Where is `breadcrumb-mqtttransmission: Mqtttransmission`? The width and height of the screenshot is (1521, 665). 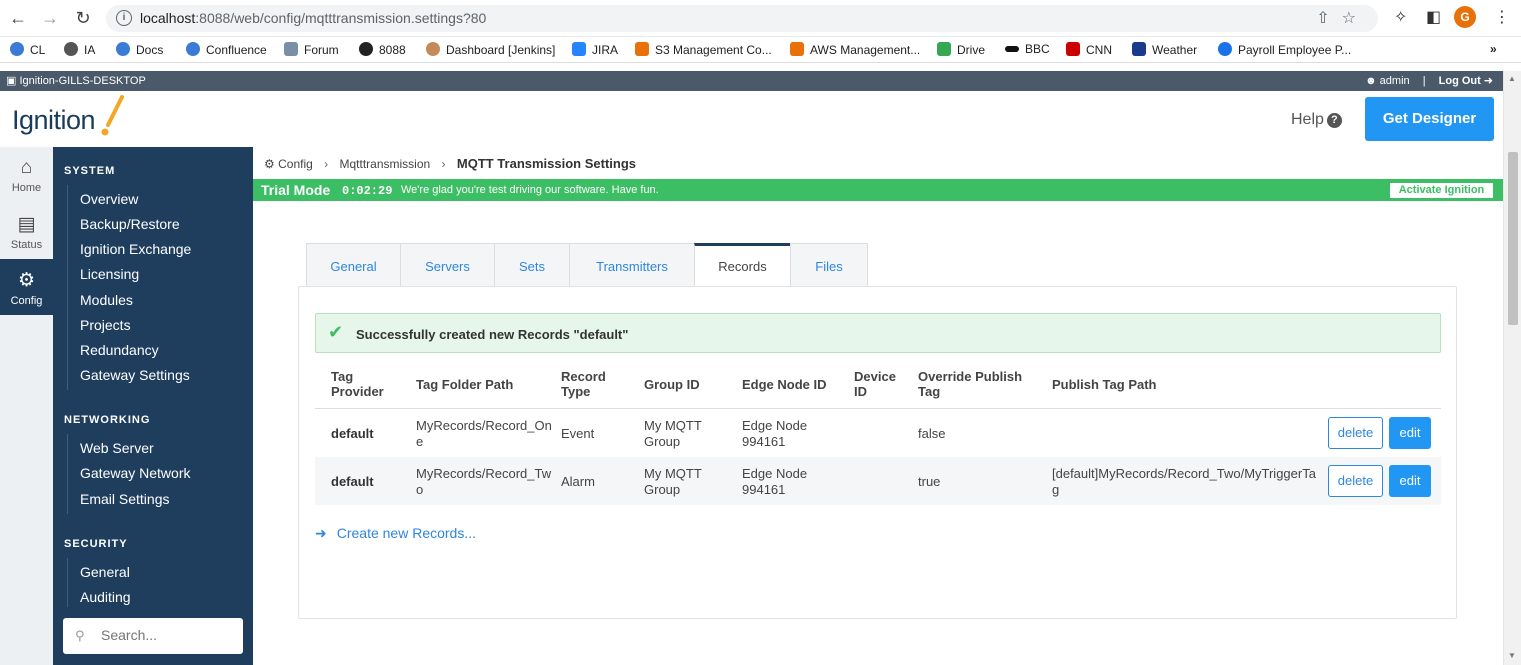 breadcrumb-mqtttransmission: Mqtttransmission is located at coordinates (384, 164).